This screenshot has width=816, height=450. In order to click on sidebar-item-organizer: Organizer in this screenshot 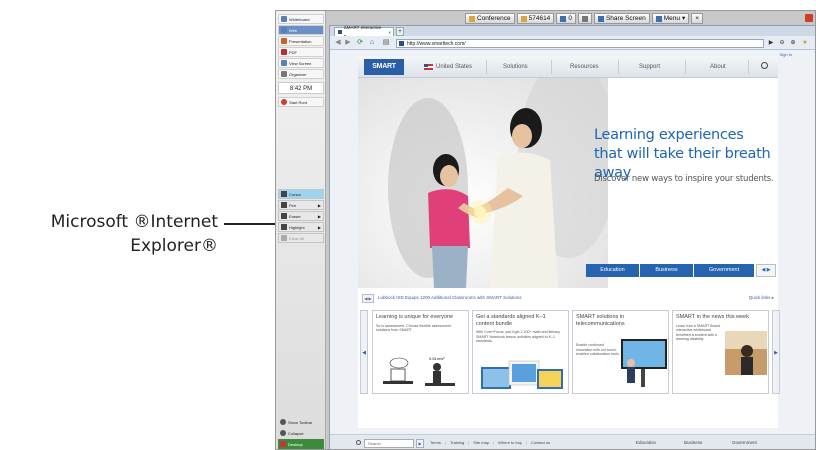, I will do `click(301, 74)`.